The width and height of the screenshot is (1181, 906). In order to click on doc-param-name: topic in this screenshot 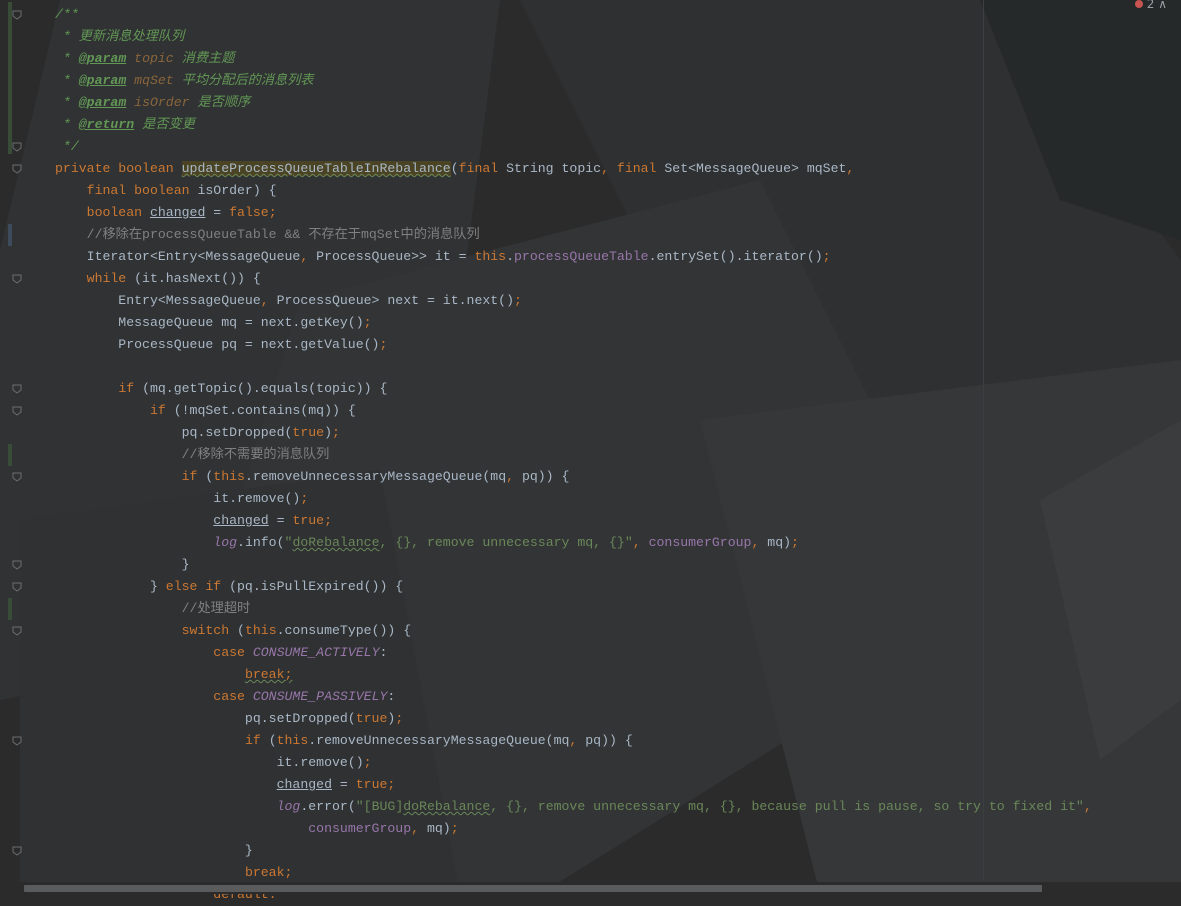, I will do `click(154, 58)`.